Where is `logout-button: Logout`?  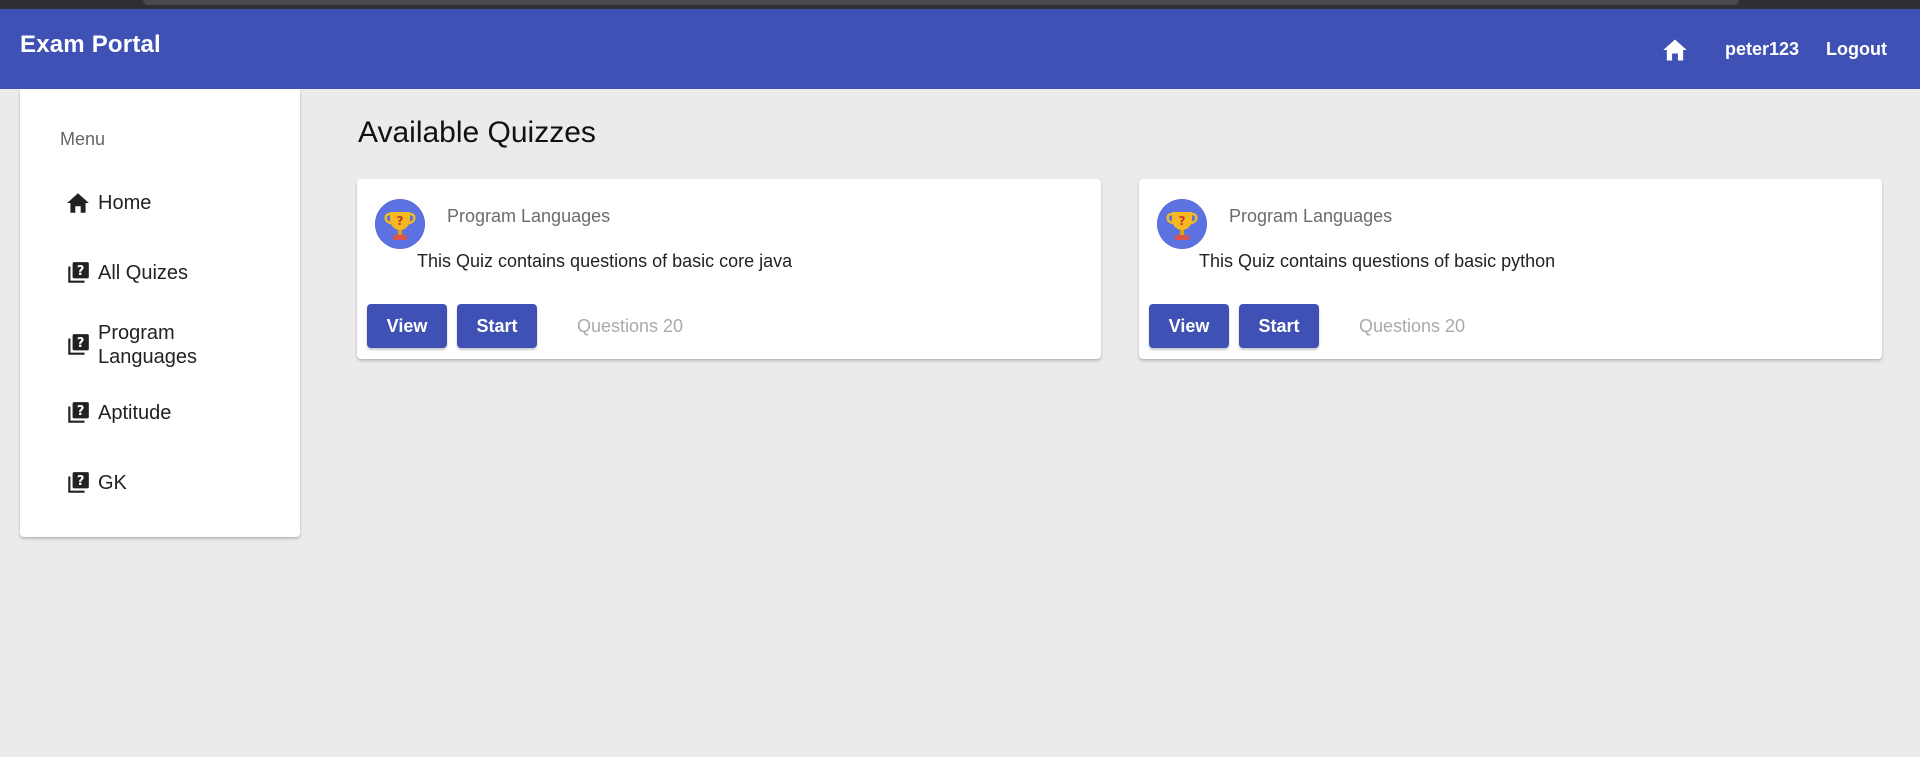
logout-button: Logout is located at coordinates (1856, 49).